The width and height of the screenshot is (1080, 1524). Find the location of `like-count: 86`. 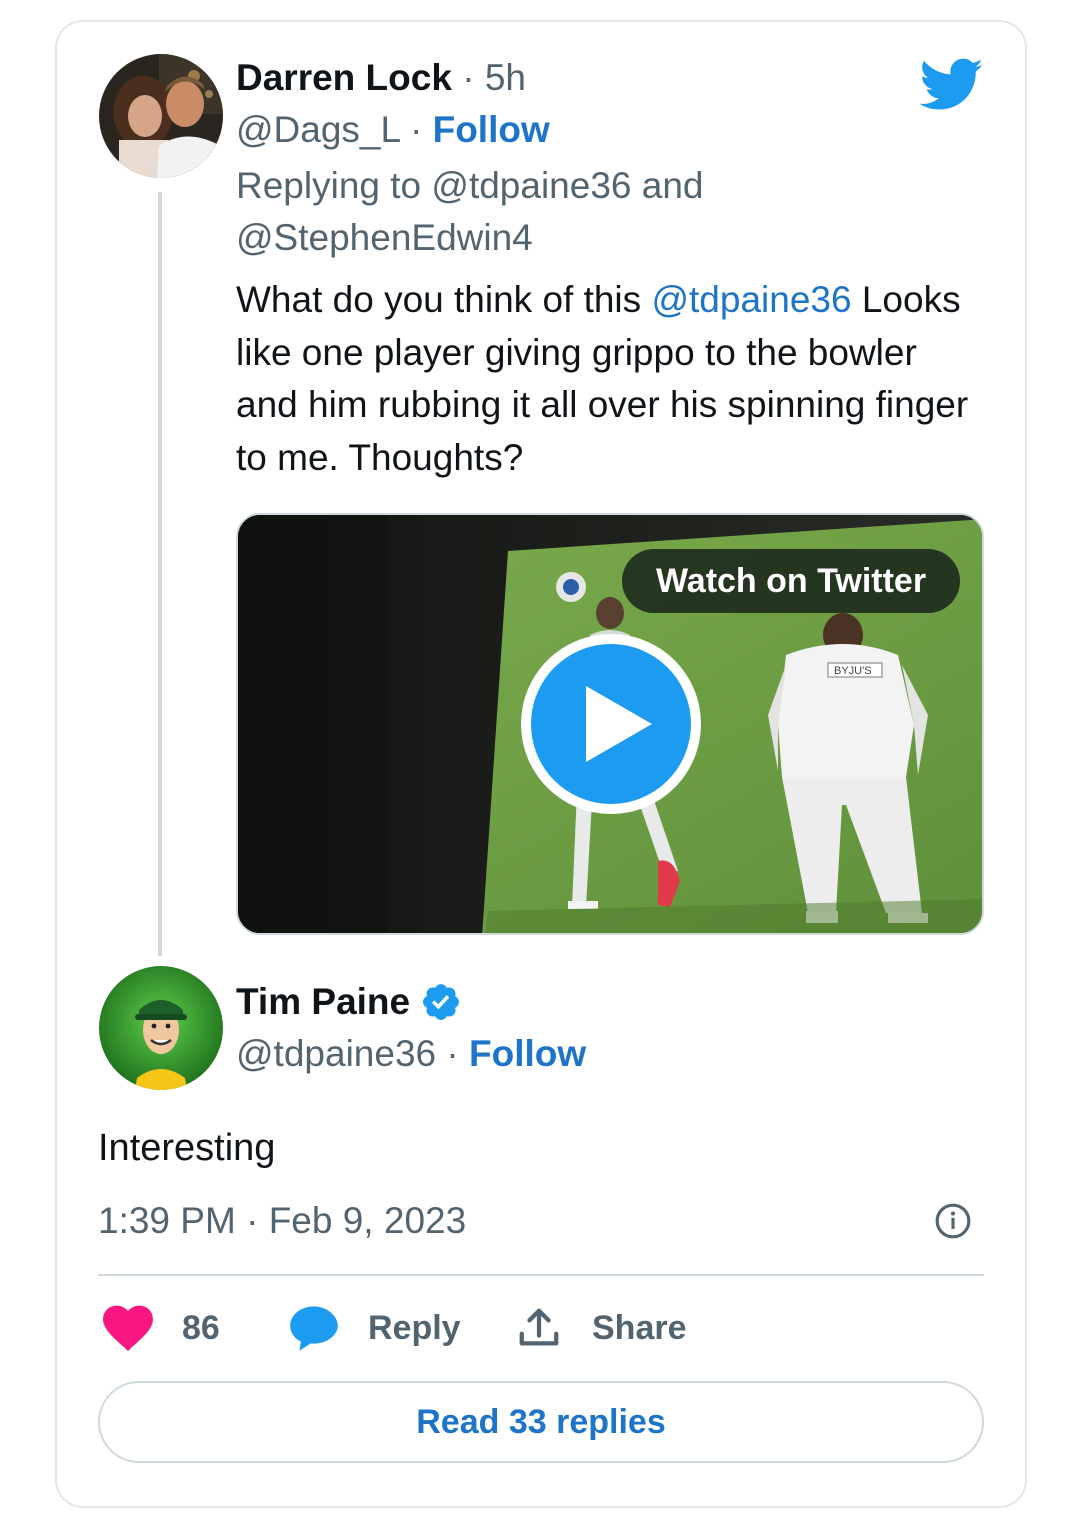

like-count: 86 is located at coordinates (201, 1327).